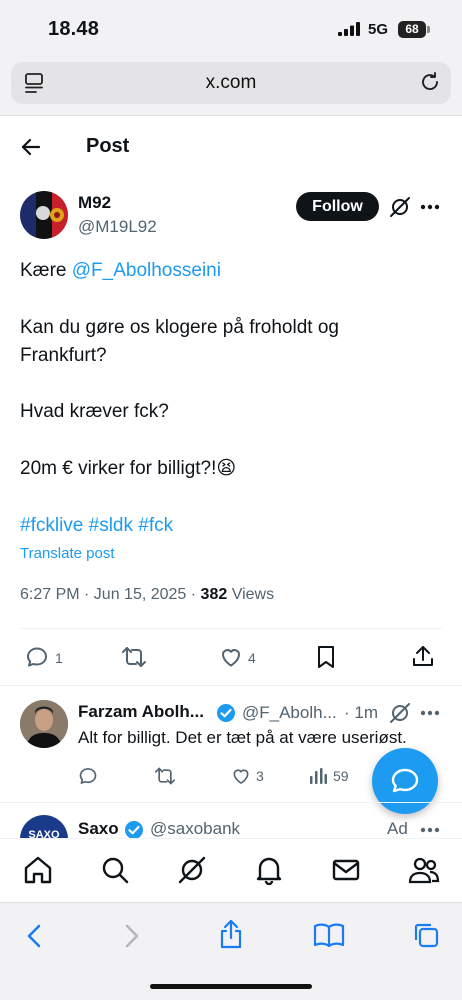  I want to click on home-icon, so click(38, 870).